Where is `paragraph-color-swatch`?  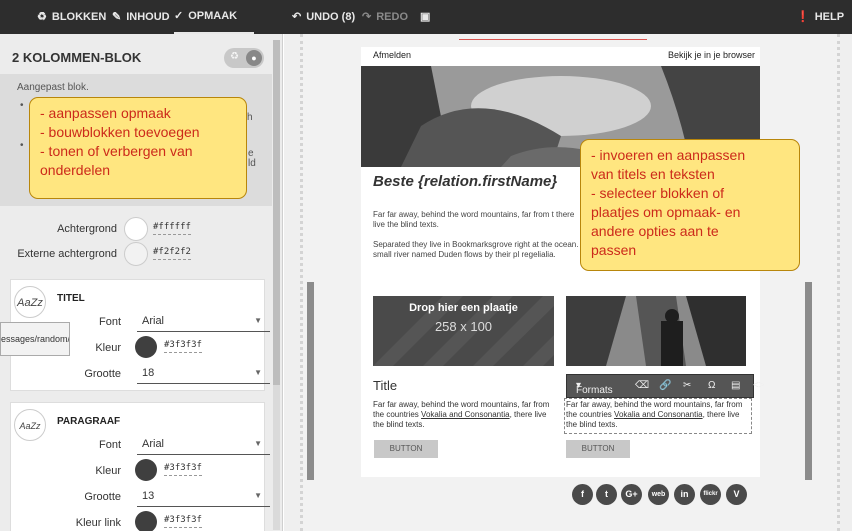
paragraph-color-swatch is located at coordinates (146, 470).